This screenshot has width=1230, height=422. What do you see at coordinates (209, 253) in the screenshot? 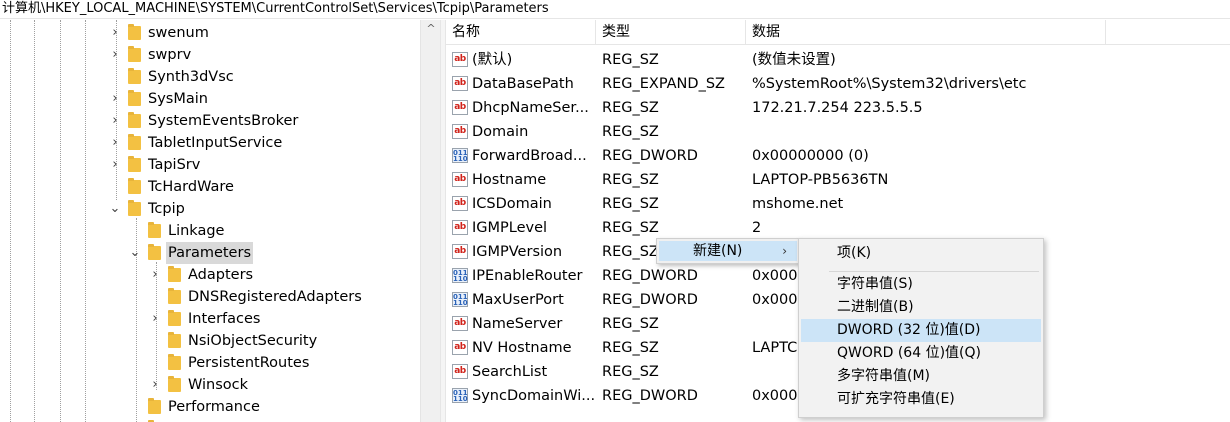
I see `tree-node-label: Parameters` at bounding box center [209, 253].